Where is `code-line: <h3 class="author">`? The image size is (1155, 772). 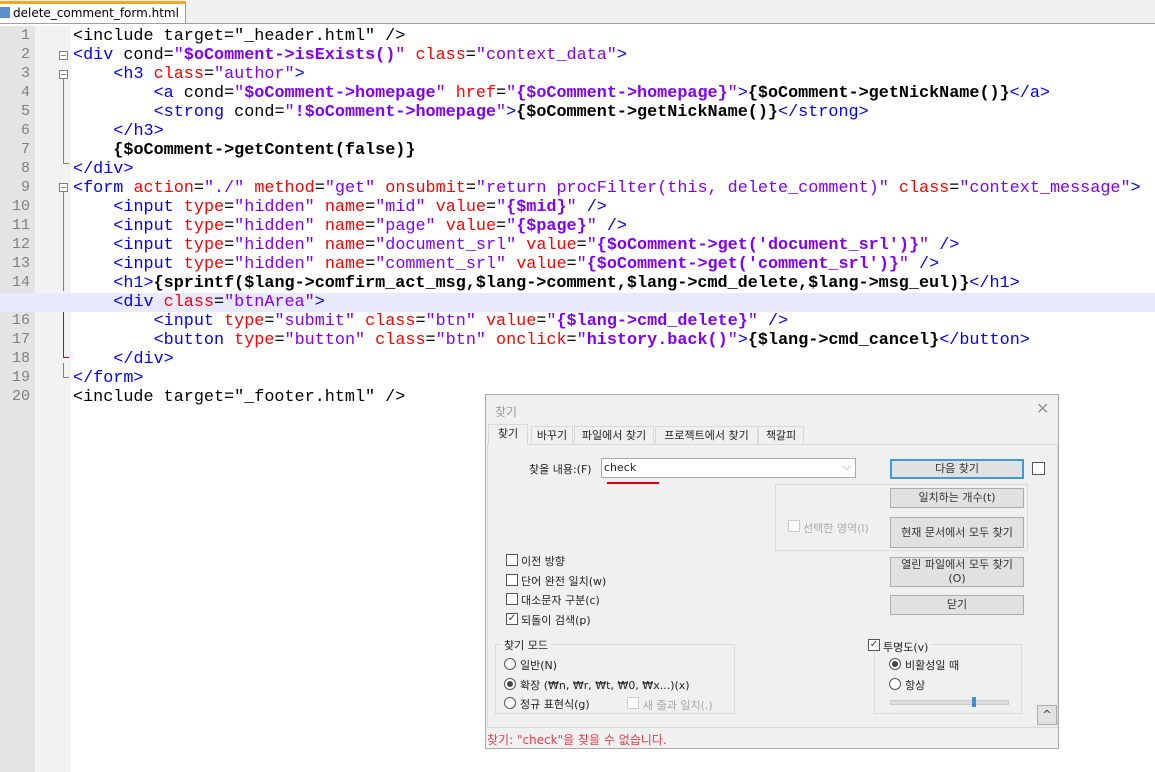
code-line: <h3 class="author"> is located at coordinates (577, 74).